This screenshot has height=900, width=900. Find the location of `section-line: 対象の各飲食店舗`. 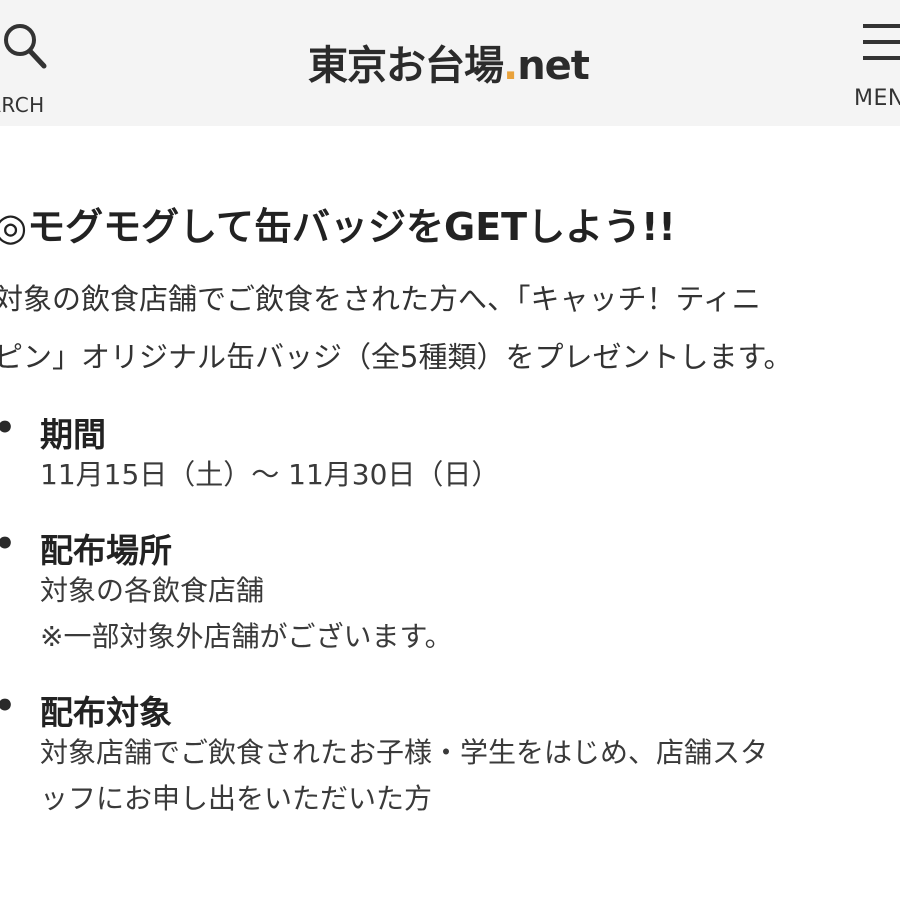

section-line: 対象の各飲食店舗 is located at coordinates (152, 590).